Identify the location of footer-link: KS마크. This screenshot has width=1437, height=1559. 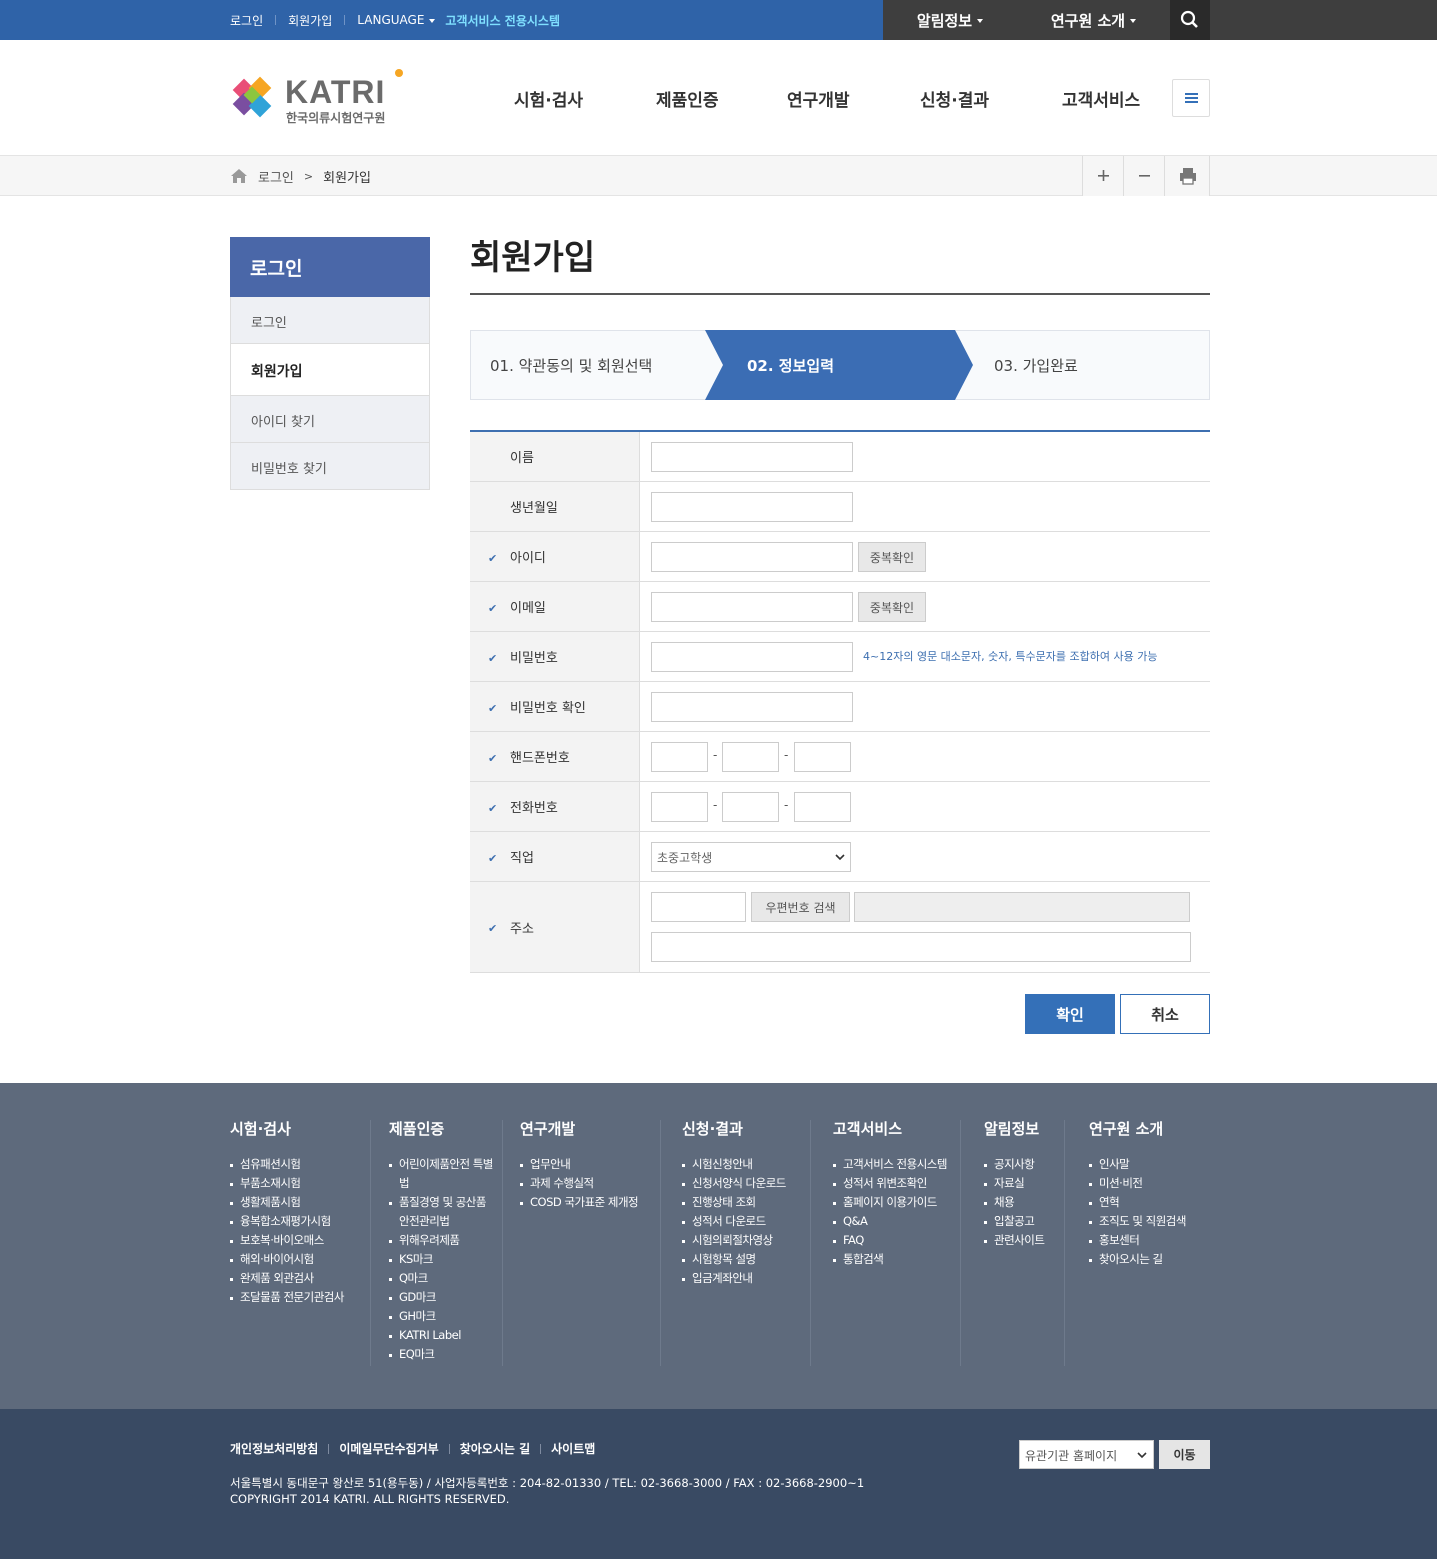
(444, 1259).